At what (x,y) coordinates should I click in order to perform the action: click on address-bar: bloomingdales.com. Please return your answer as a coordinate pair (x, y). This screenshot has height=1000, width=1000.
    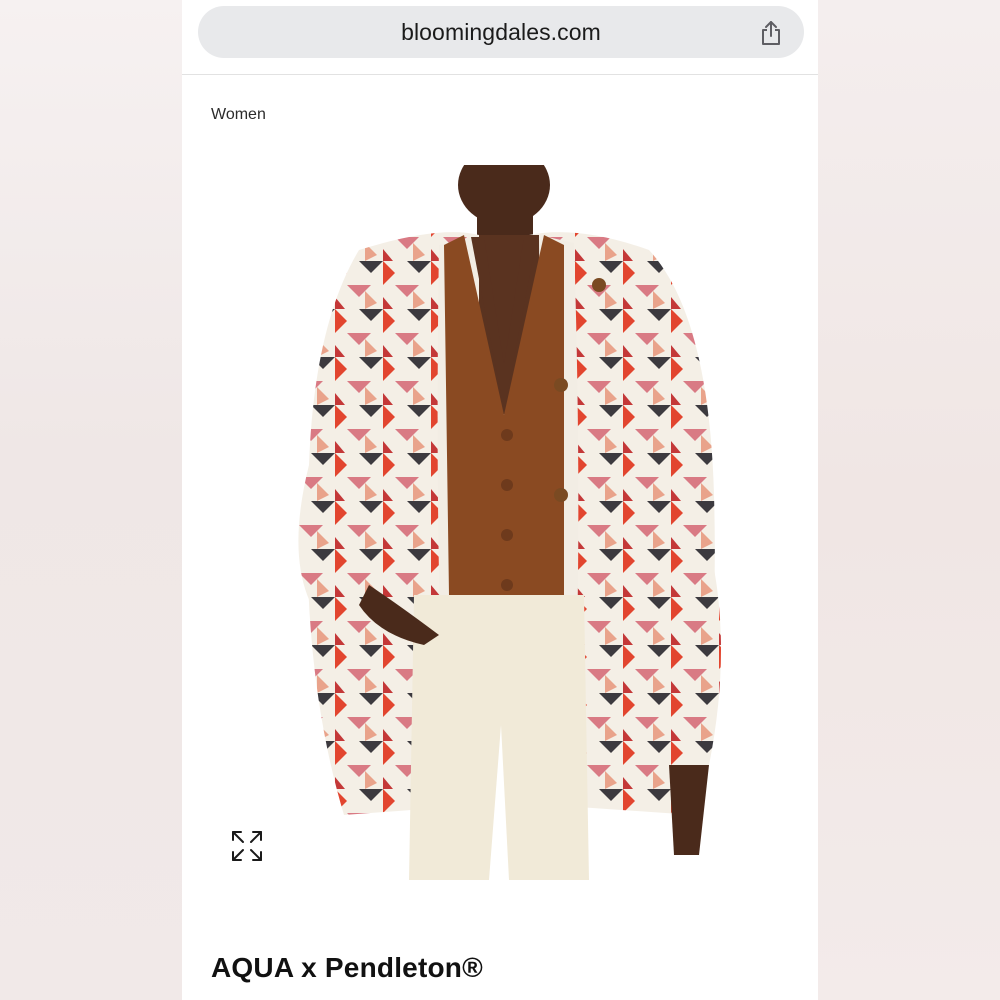
    Looking at the image, I should click on (501, 32).